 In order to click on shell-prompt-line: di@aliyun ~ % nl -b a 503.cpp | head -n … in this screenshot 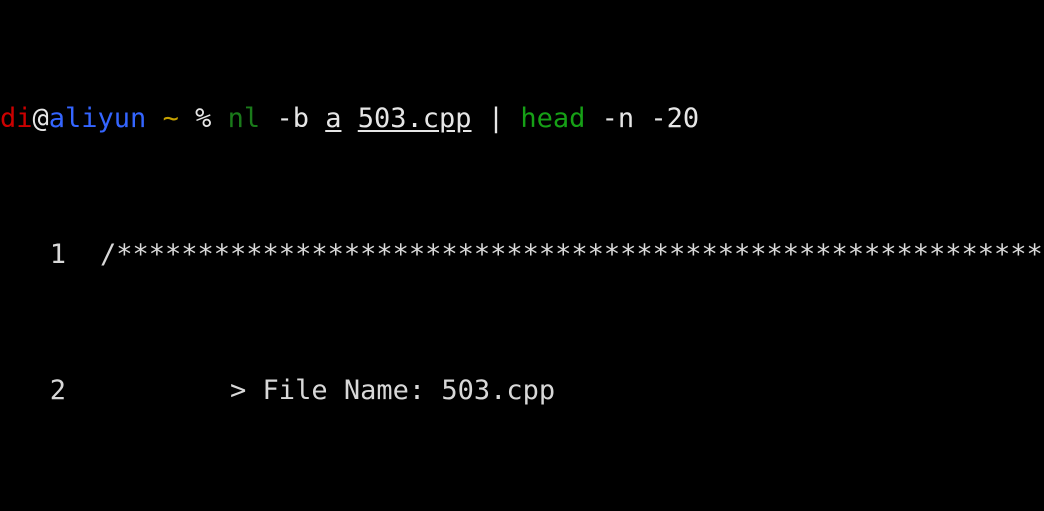, I will do `click(522, 119)`.